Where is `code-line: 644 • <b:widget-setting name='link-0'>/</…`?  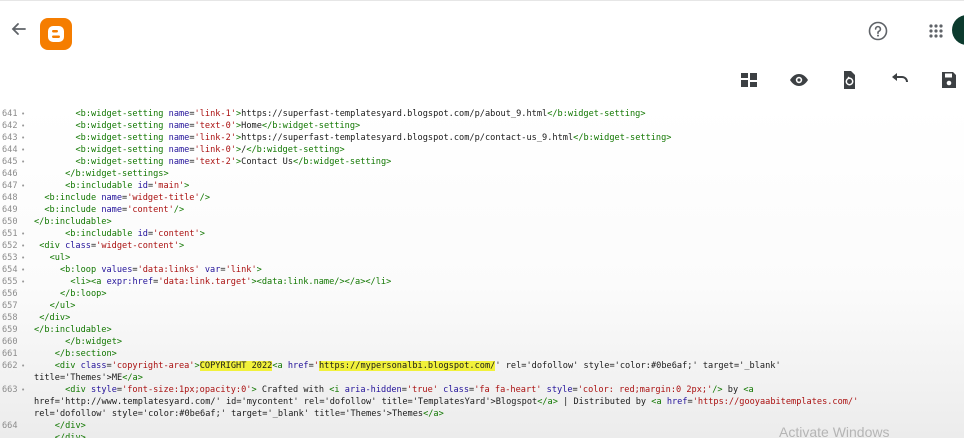 code-line: 644 • <b:widget-setting name='link-0'>/</… is located at coordinates (482, 150).